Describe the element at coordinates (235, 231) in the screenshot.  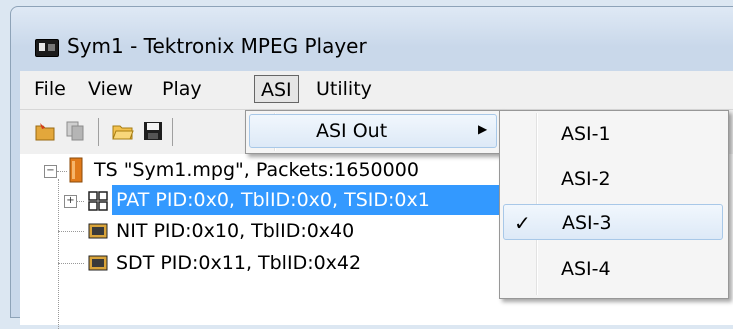
I see `tree-node-label: NIT PID:0x10, TblID:0x40` at that location.